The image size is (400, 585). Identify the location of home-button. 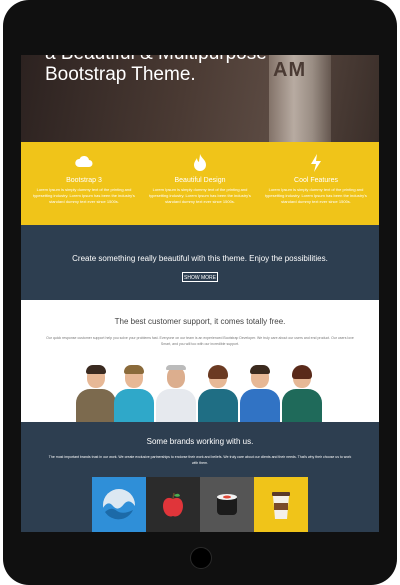
(201, 558).